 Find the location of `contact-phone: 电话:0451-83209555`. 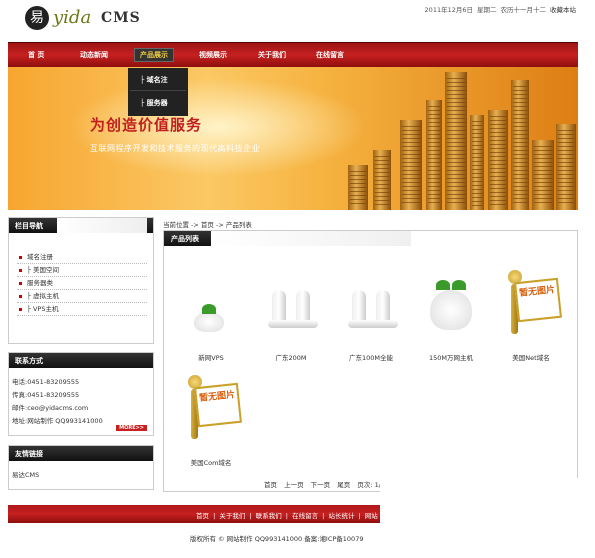

contact-phone: 电话:0451-83209555 is located at coordinates (46, 382).